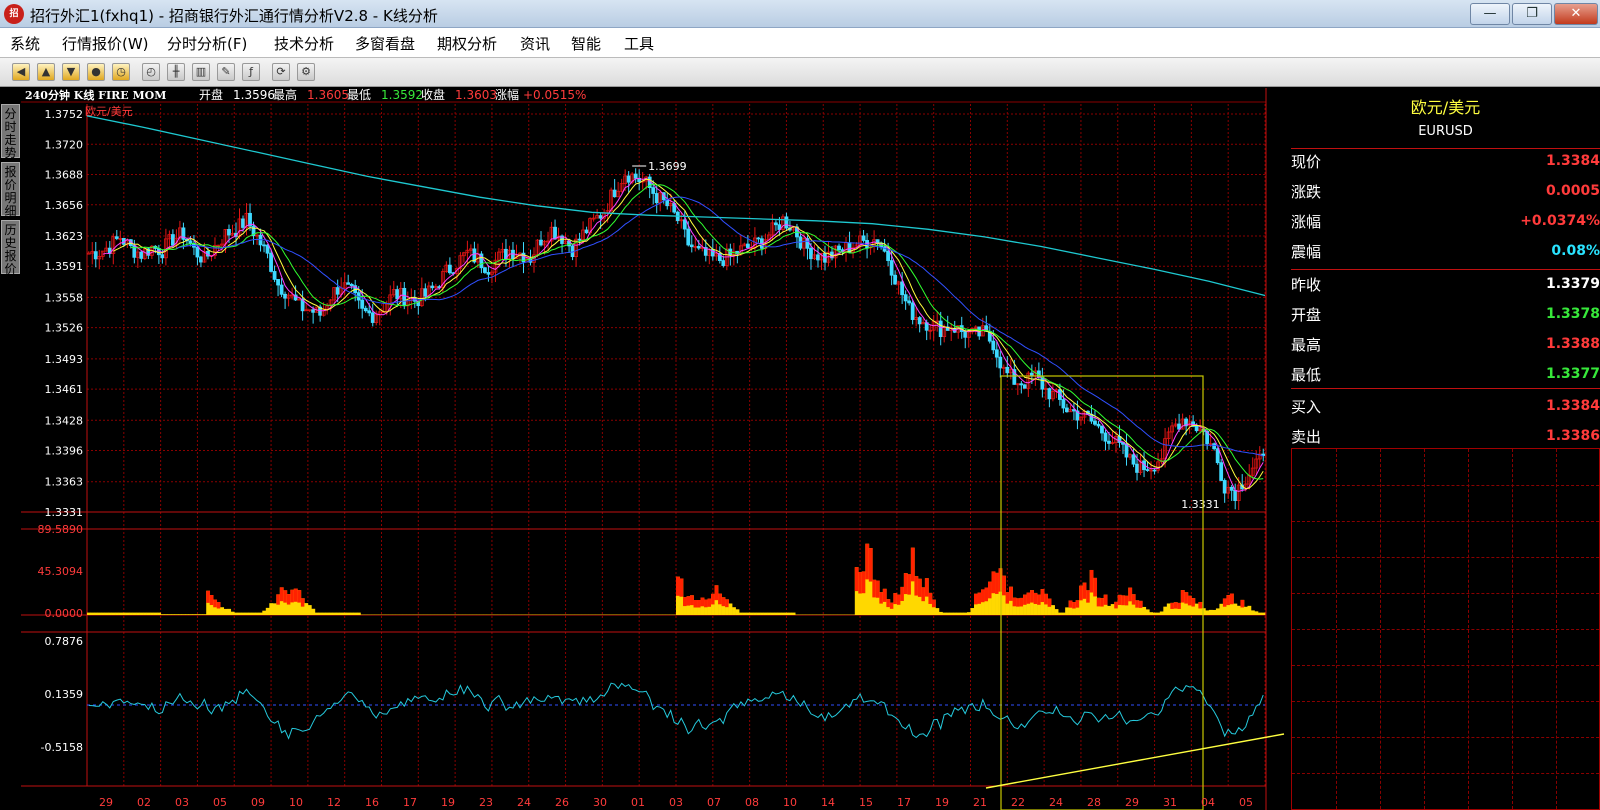 The height and width of the screenshot is (810, 1600). Describe the element at coordinates (226, 72) in the screenshot. I see `edit-icon: ✎` at that location.